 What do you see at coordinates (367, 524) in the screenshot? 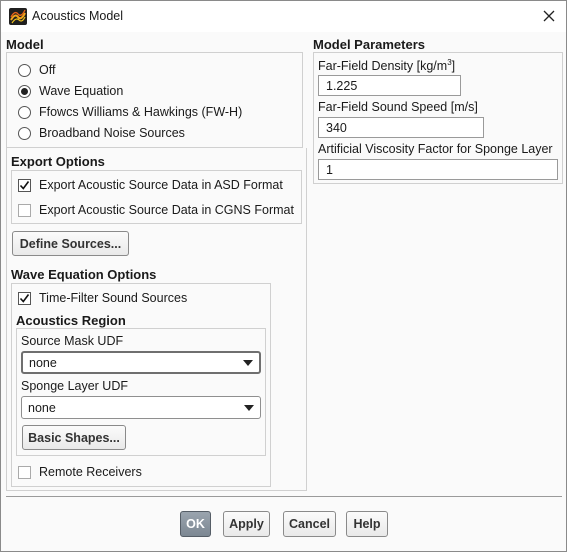
I see `help-button: Help` at bounding box center [367, 524].